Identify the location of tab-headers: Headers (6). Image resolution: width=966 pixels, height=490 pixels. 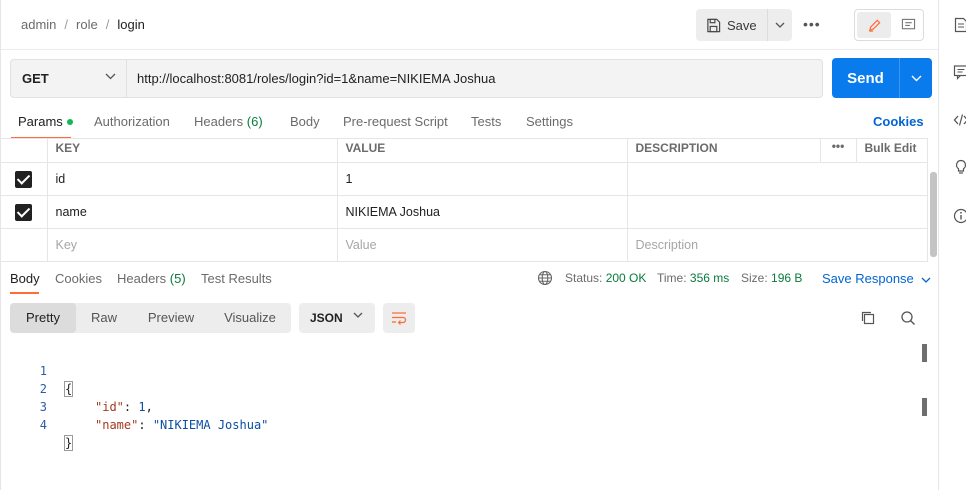
(228, 121).